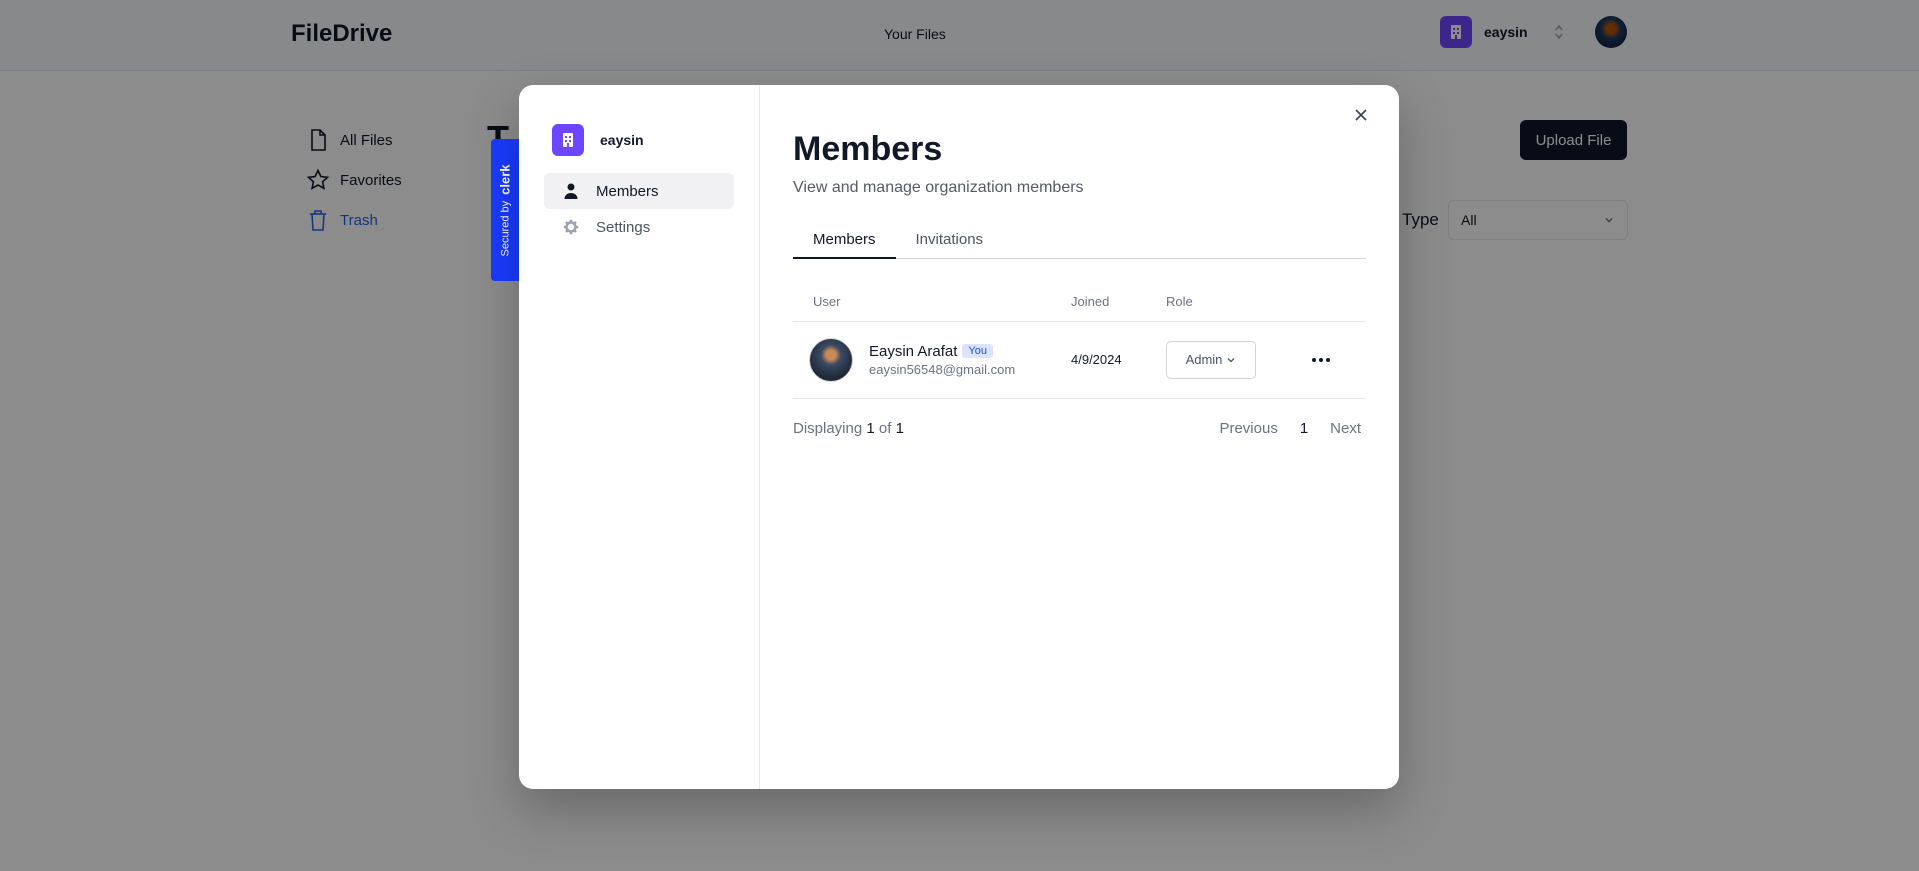  I want to click on modal-nav-members: Members, so click(639, 191).